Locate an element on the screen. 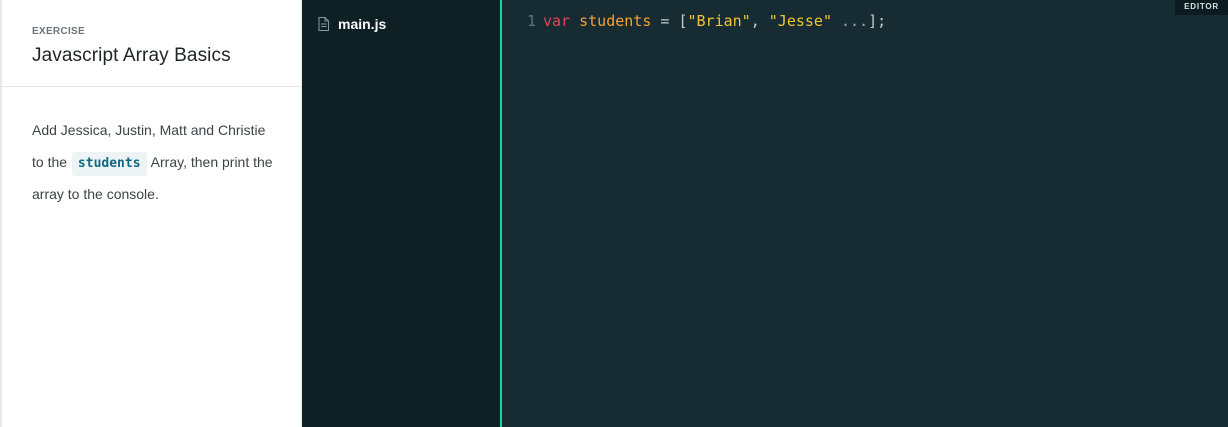 This screenshot has height=427, width=1228. code-line: 1 var students = ["Brian", "Jesse" ...]; is located at coordinates (865, 15).